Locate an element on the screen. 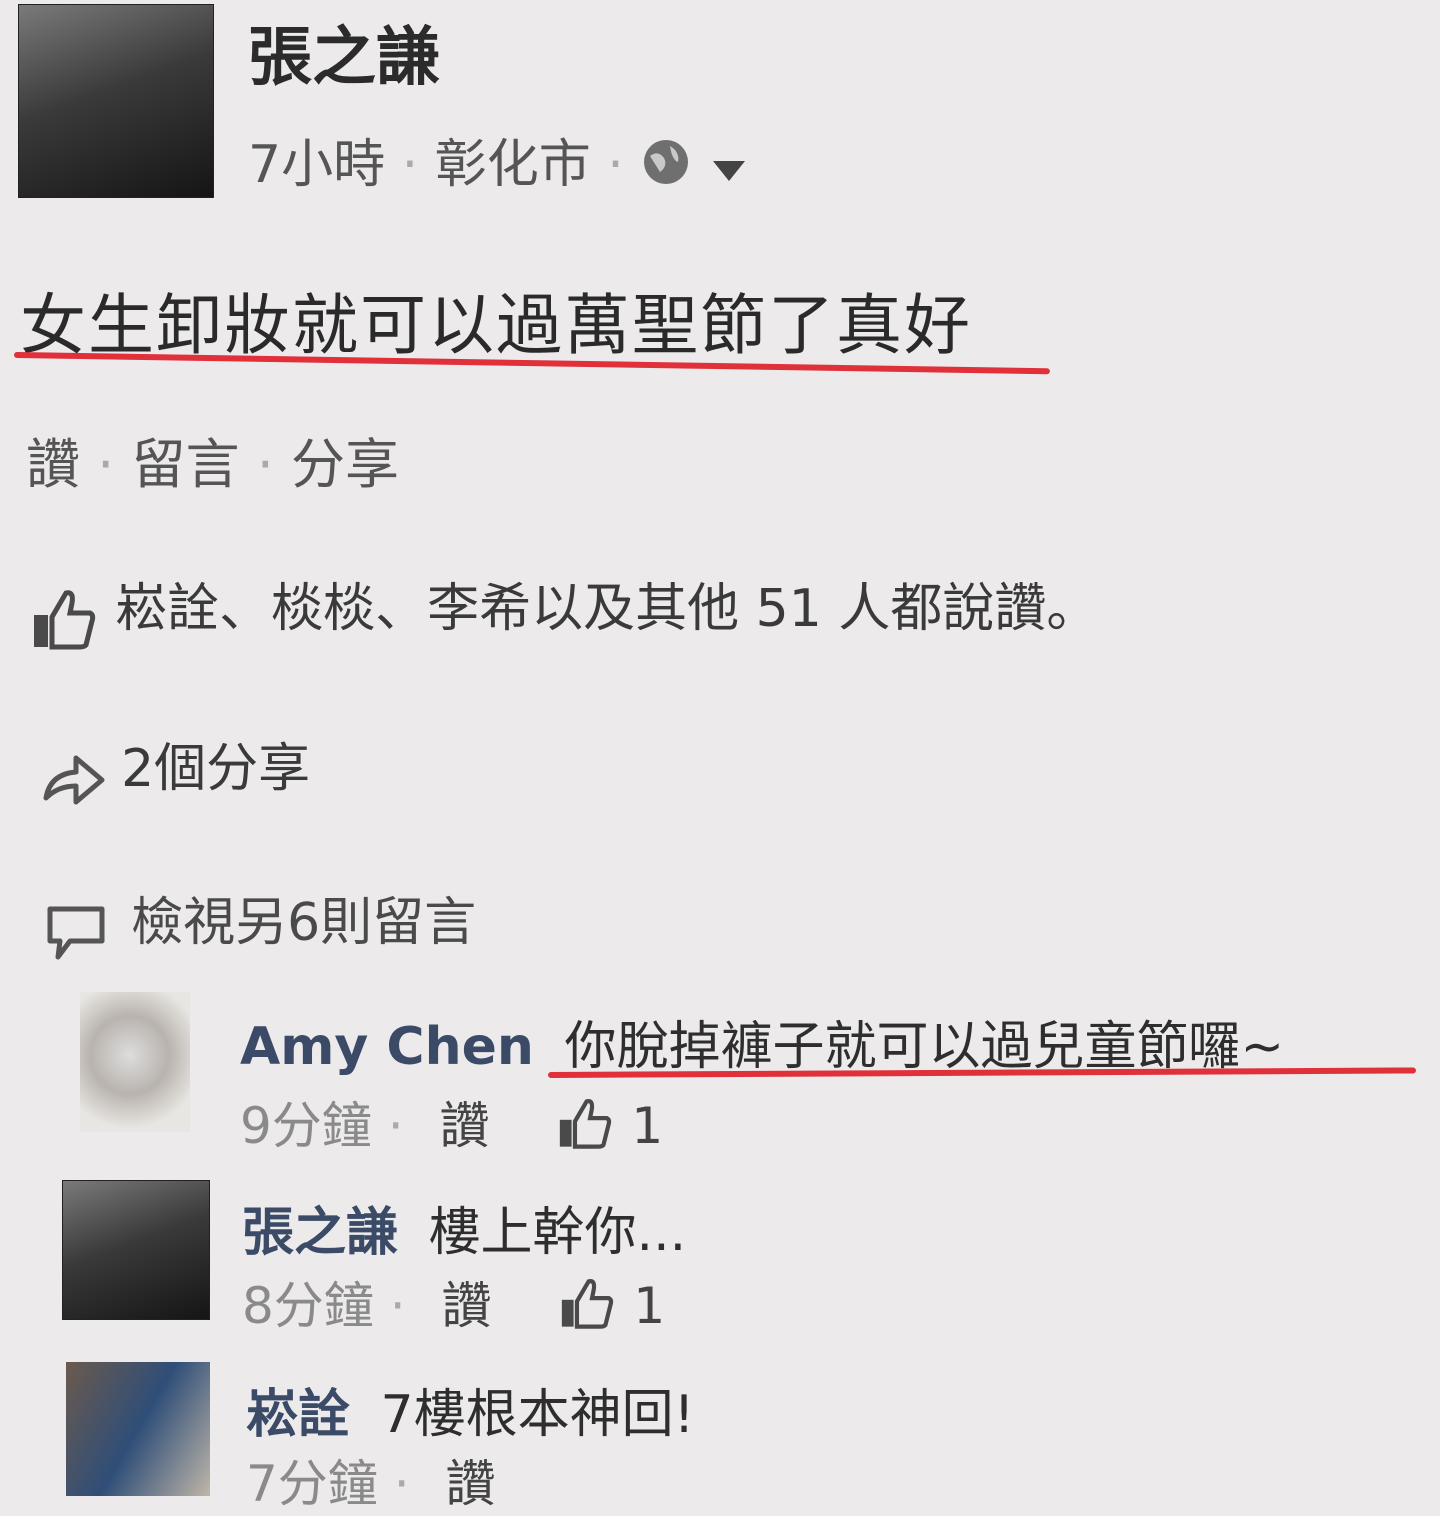 The width and height of the screenshot is (1440, 1516). poster-avatar is located at coordinates (116, 101).